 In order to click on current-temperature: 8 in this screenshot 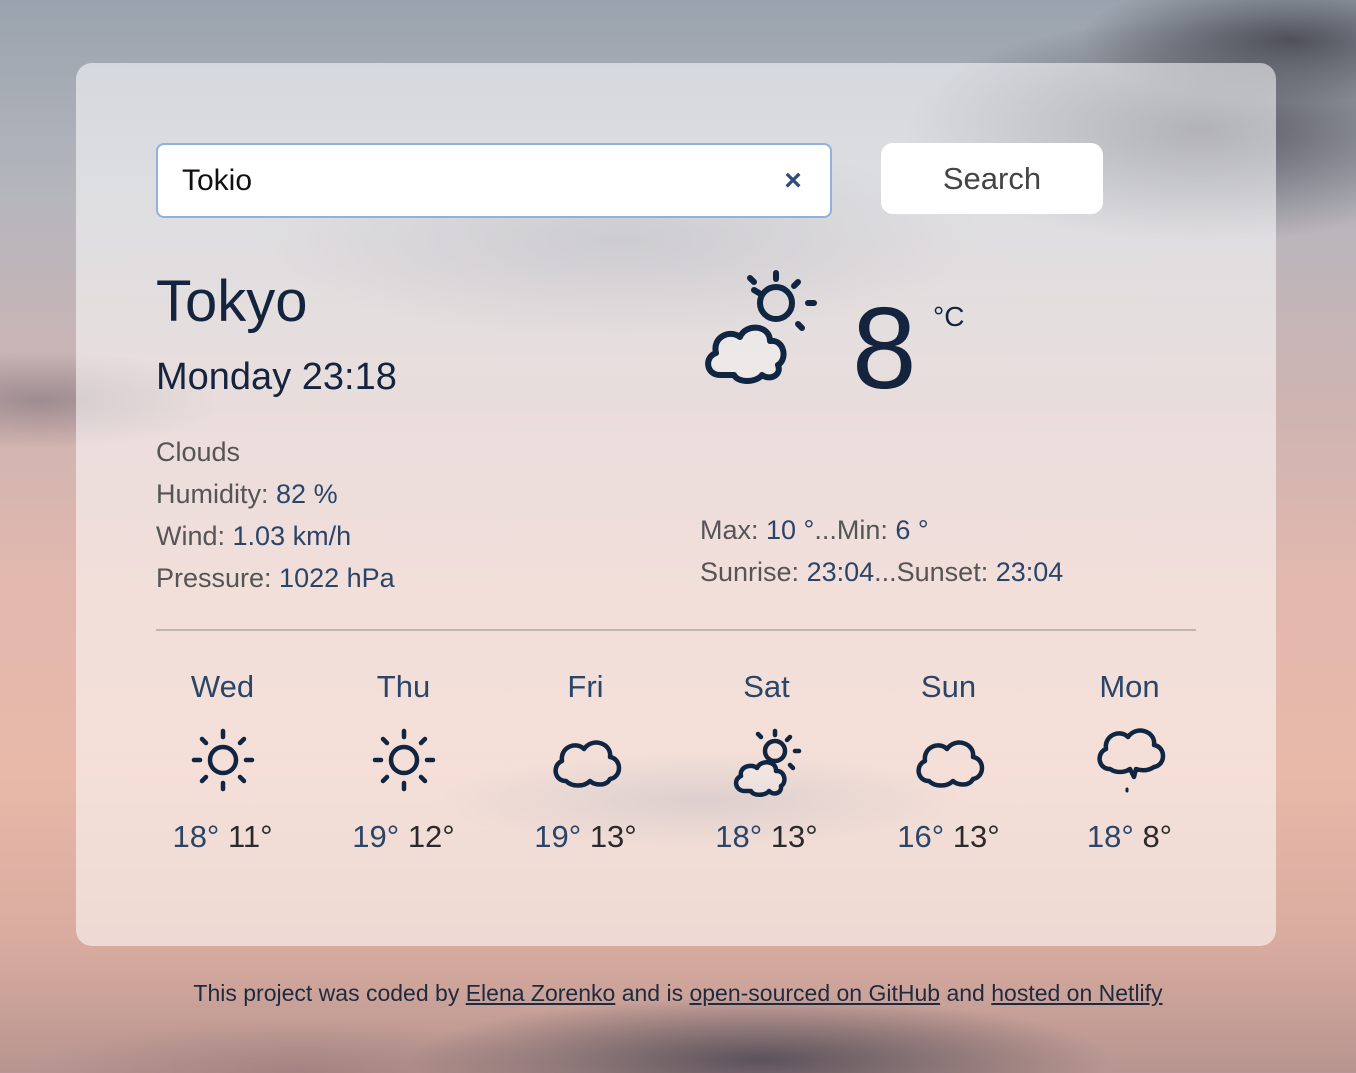, I will do `click(884, 348)`.